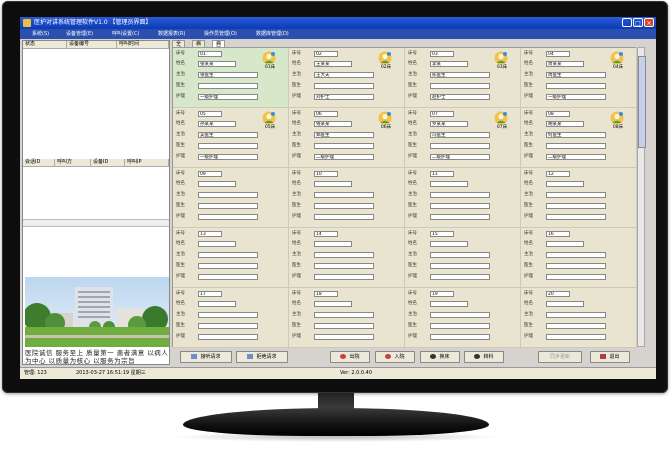 This screenshot has height=475, width=672. Describe the element at coordinates (442, 174) in the screenshot. I see `field-value: 11` at that location.